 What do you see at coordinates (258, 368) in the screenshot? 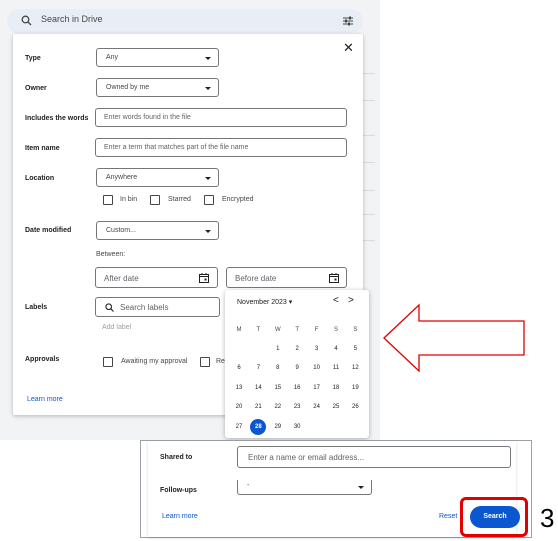
I see `calendar-day: 7` at bounding box center [258, 368].